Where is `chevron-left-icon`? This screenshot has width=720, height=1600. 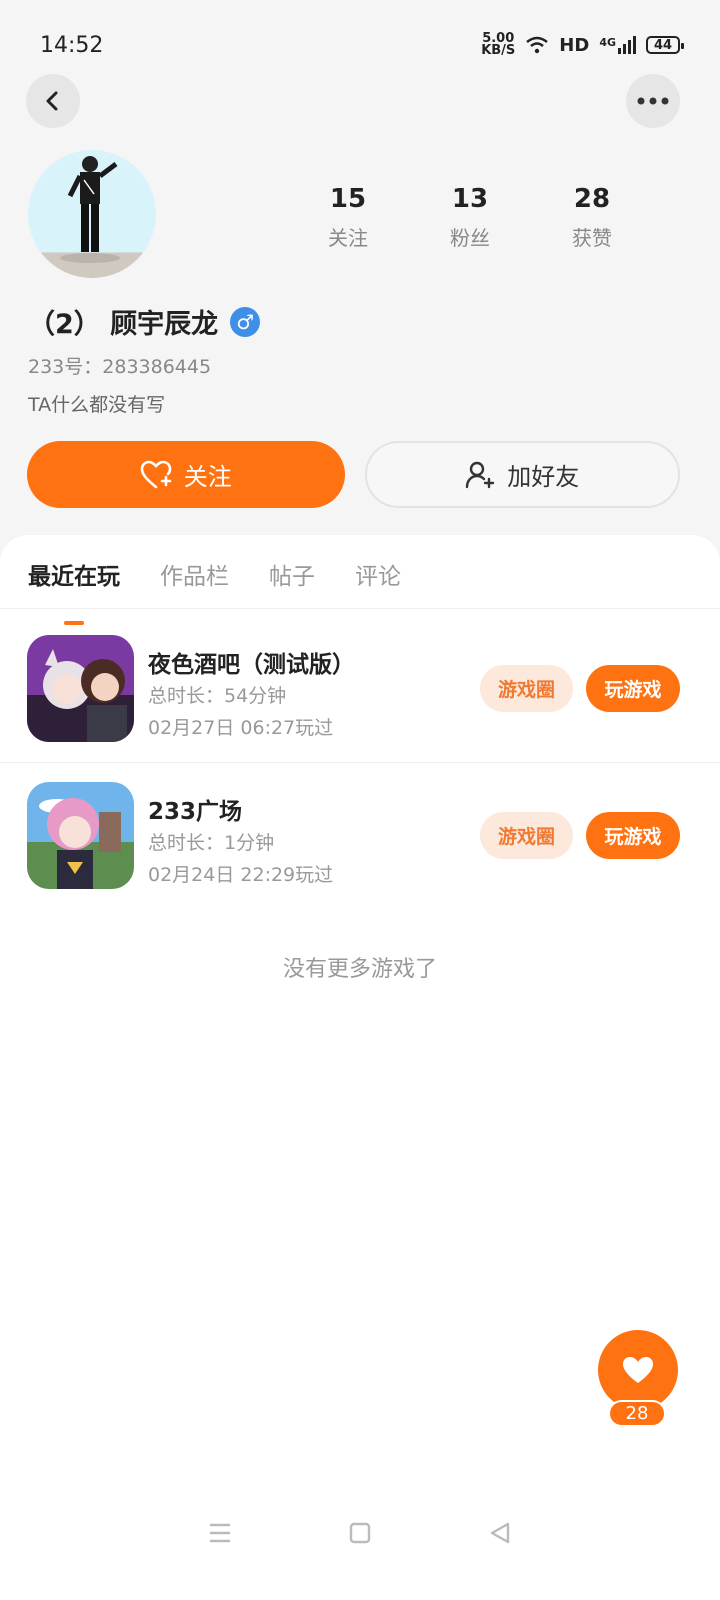
chevron-left-icon is located at coordinates (52, 101).